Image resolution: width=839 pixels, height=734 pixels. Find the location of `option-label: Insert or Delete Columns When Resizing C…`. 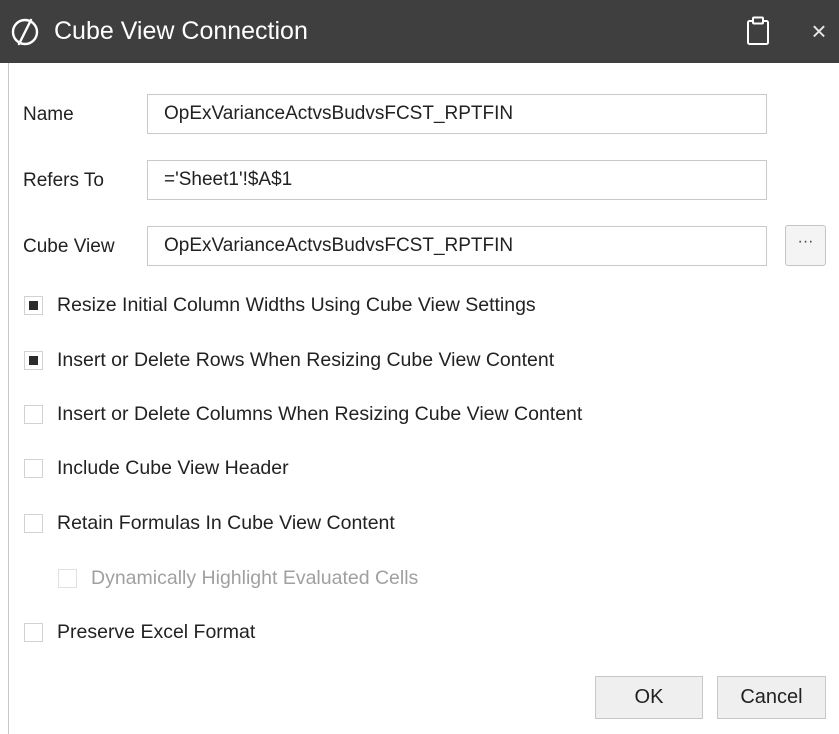

option-label: Insert or Delete Columns When Resizing C… is located at coordinates (320, 414).